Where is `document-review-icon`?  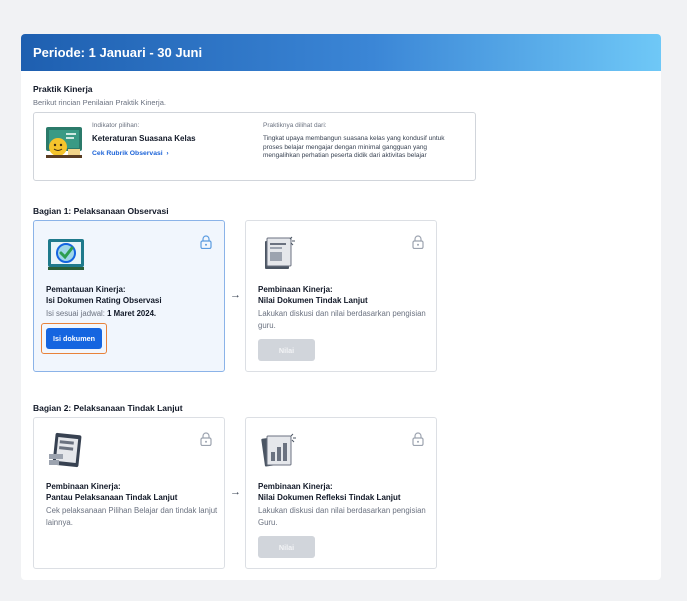 document-review-icon is located at coordinates (280, 252).